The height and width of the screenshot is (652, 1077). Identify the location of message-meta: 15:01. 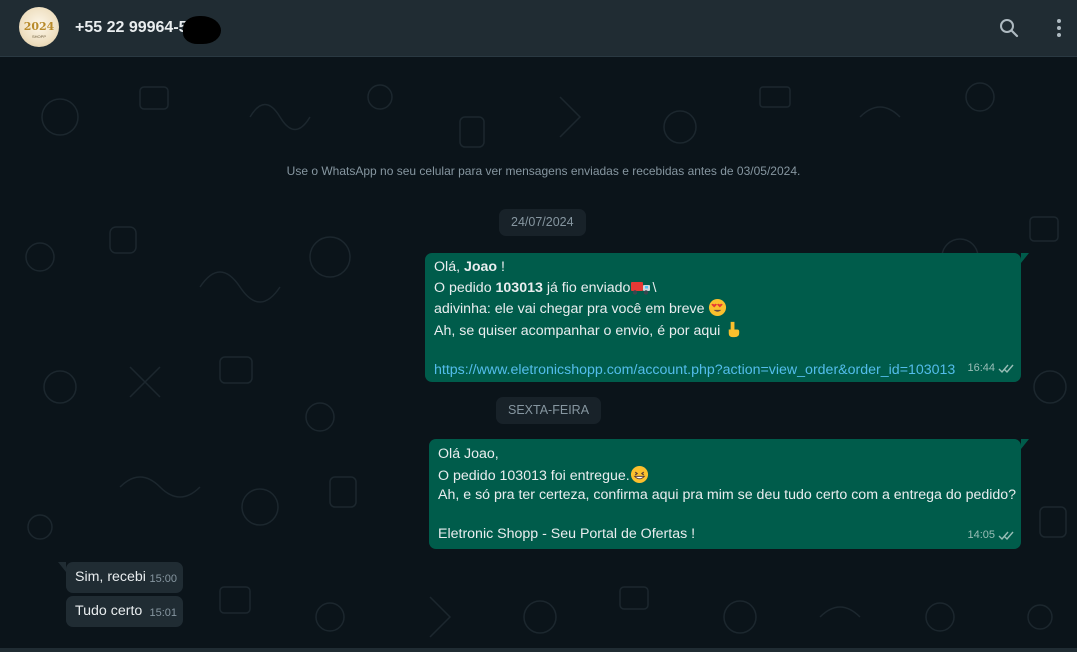
(163, 614).